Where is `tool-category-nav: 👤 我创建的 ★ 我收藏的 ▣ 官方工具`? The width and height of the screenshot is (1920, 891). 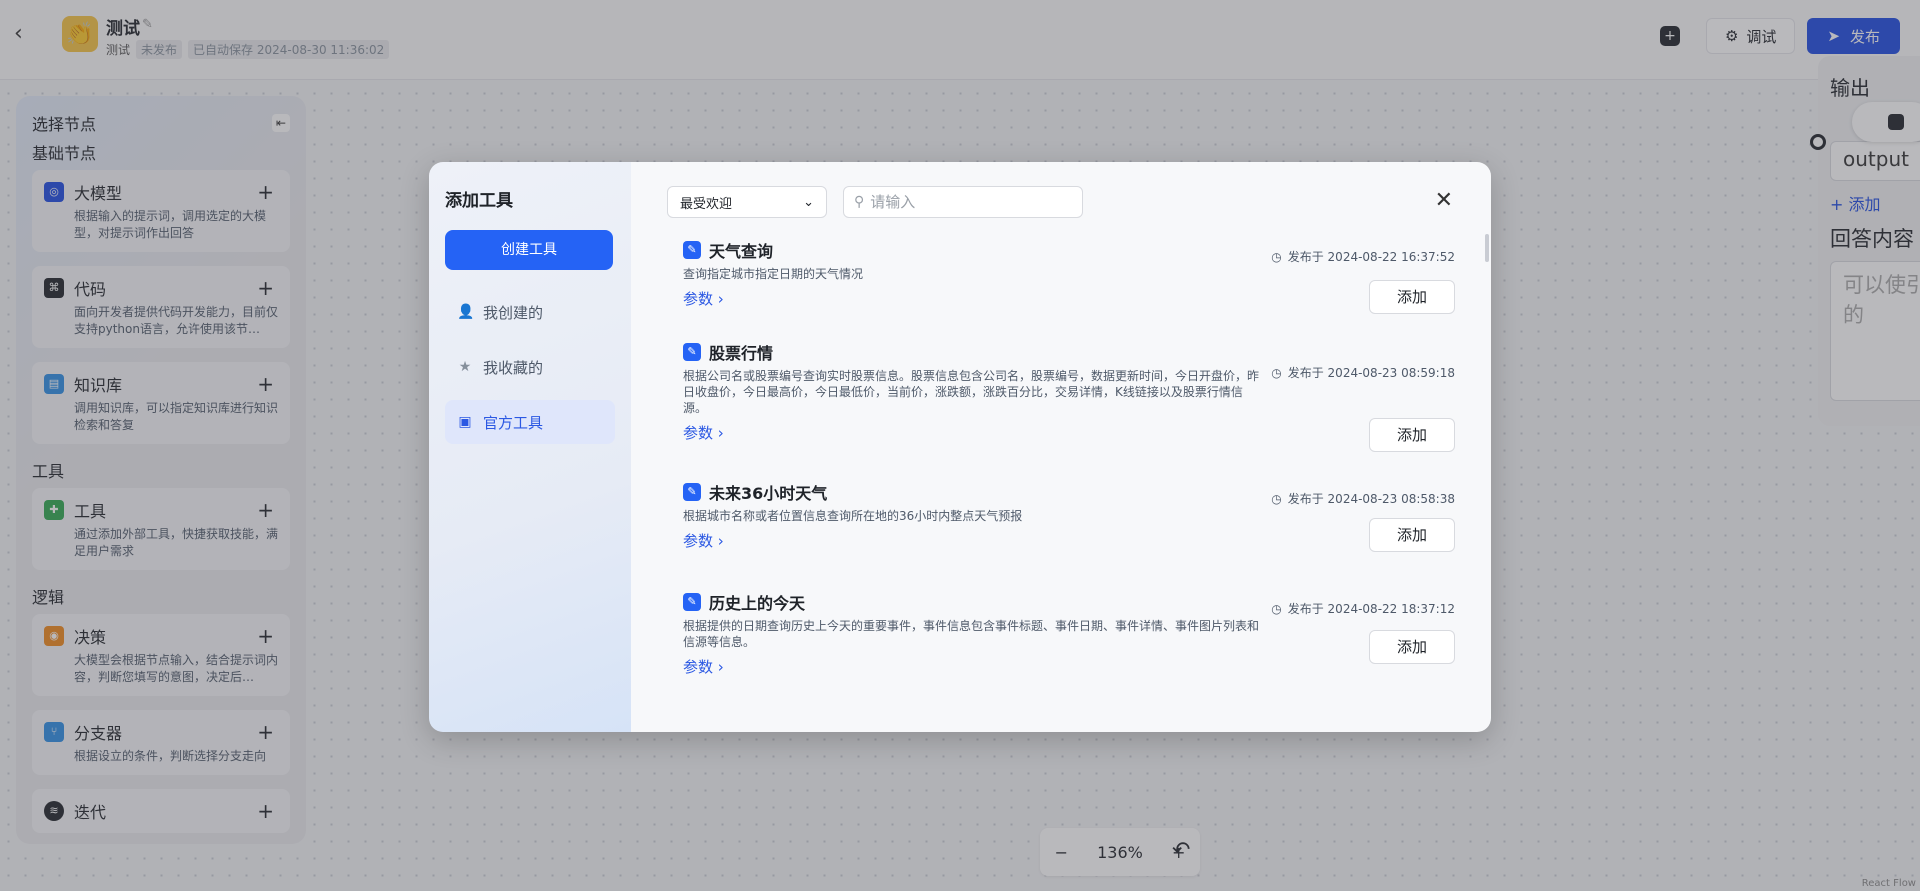
tool-category-nav: 👤 我创建的 ★ 我收藏的 ▣ 官方工具 is located at coordinates (530, 367).